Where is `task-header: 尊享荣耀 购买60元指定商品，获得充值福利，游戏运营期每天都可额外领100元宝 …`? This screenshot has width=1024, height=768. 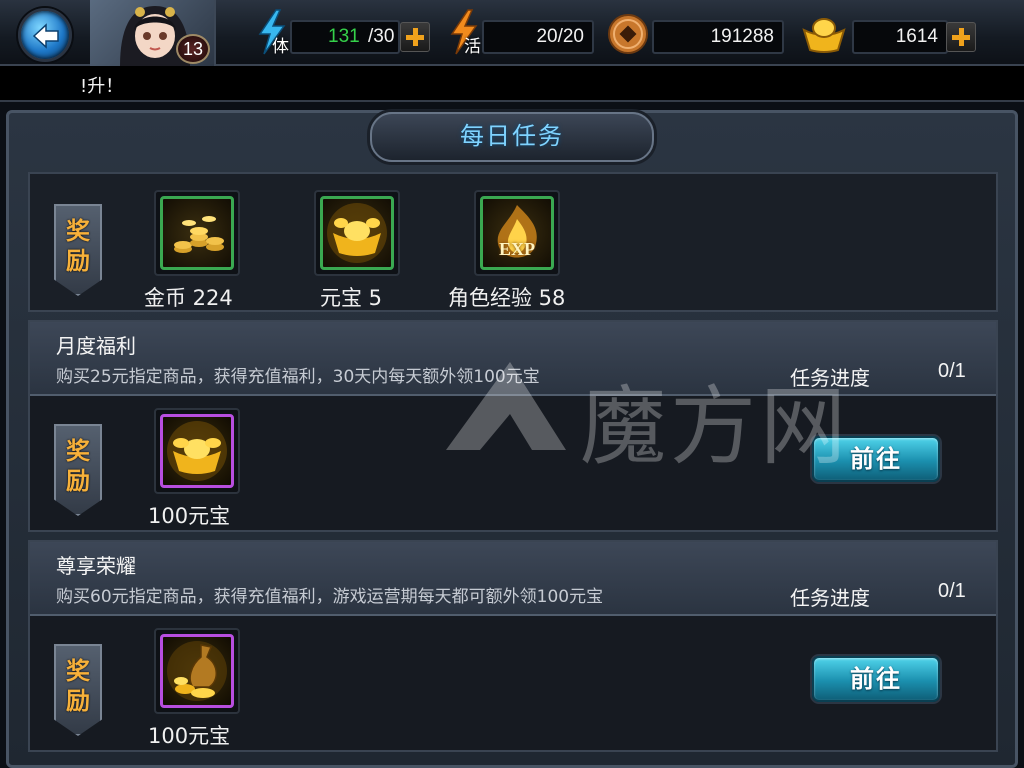
task-header: 尊享荣耀 购买60元指定商品，获得充值福利，游戏运营期每天都可额外领100元宝 … is located at coordinates (513, 579).